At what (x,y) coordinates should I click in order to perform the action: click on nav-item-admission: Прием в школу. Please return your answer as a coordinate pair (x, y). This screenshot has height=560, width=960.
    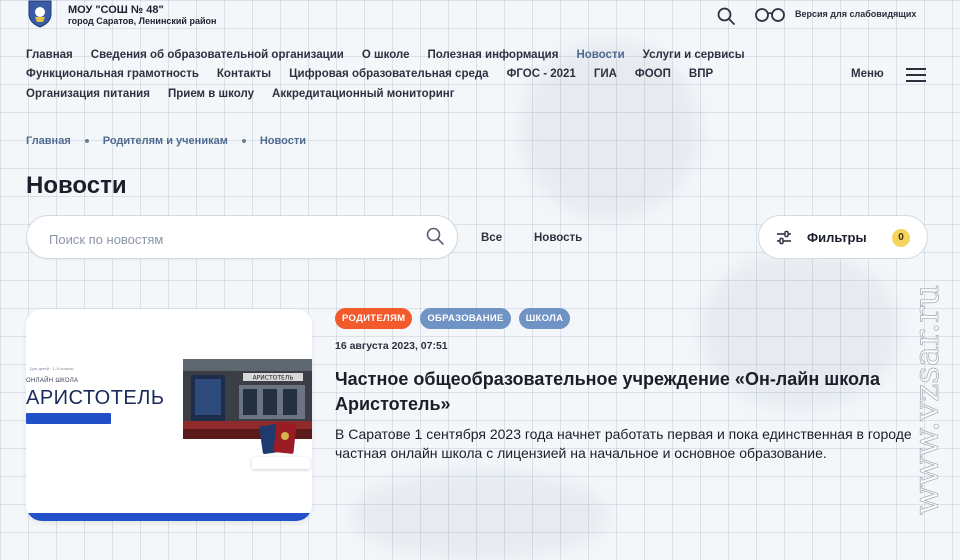
    Looking at the image, I should click on (211, 94).